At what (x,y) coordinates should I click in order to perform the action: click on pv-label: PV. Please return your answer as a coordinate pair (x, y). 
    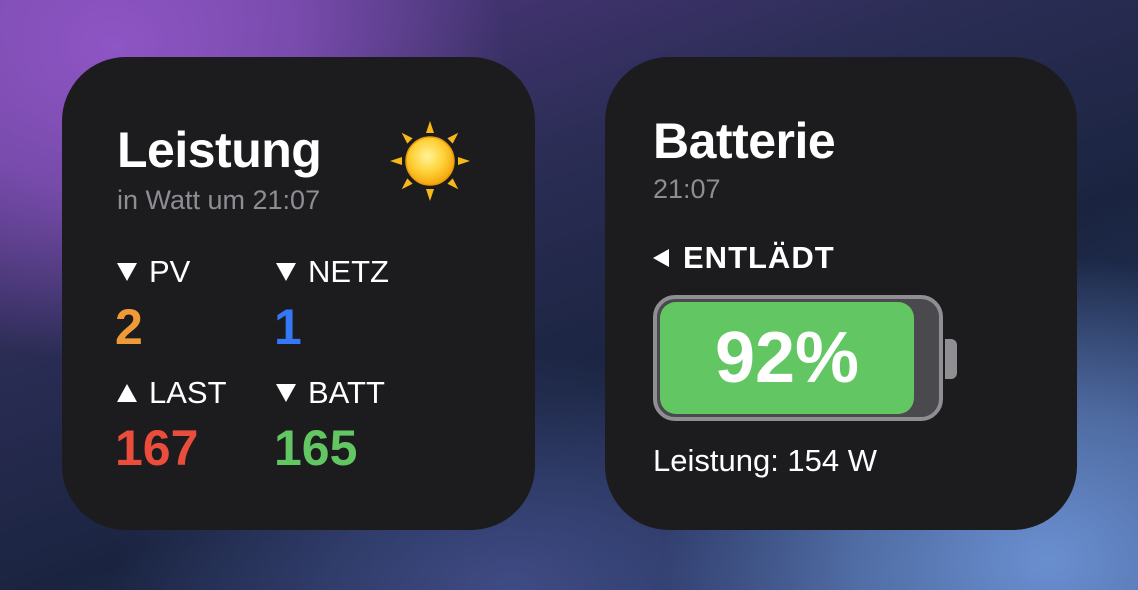
    Looking at the image, I should click on (153, 272).